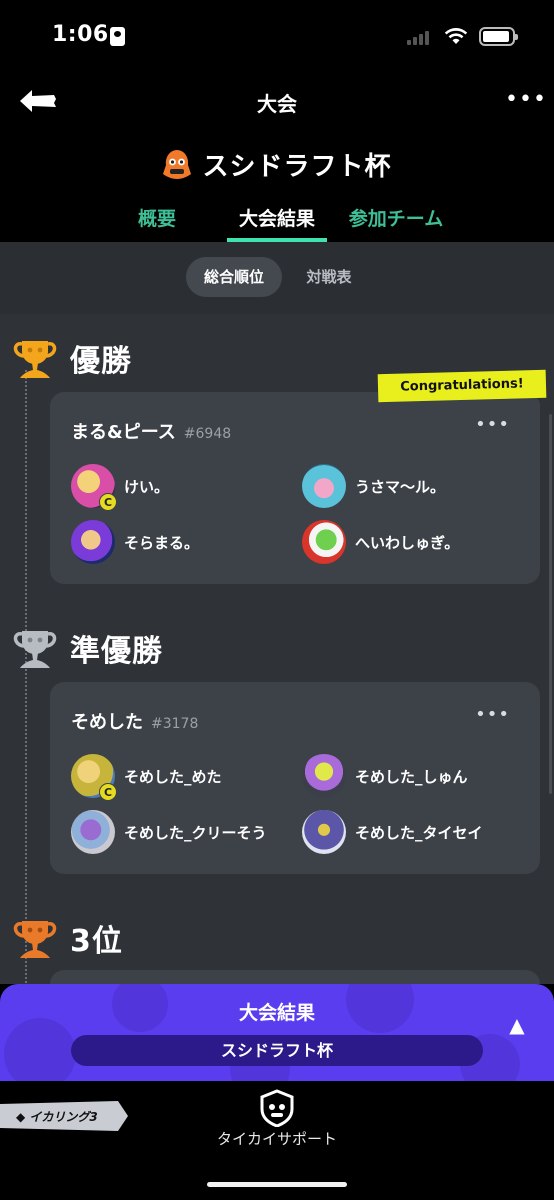  What do you see at coordinates (295, 977) in the screenshot?
I see `team-card-third` at bounding box center [295, 977].